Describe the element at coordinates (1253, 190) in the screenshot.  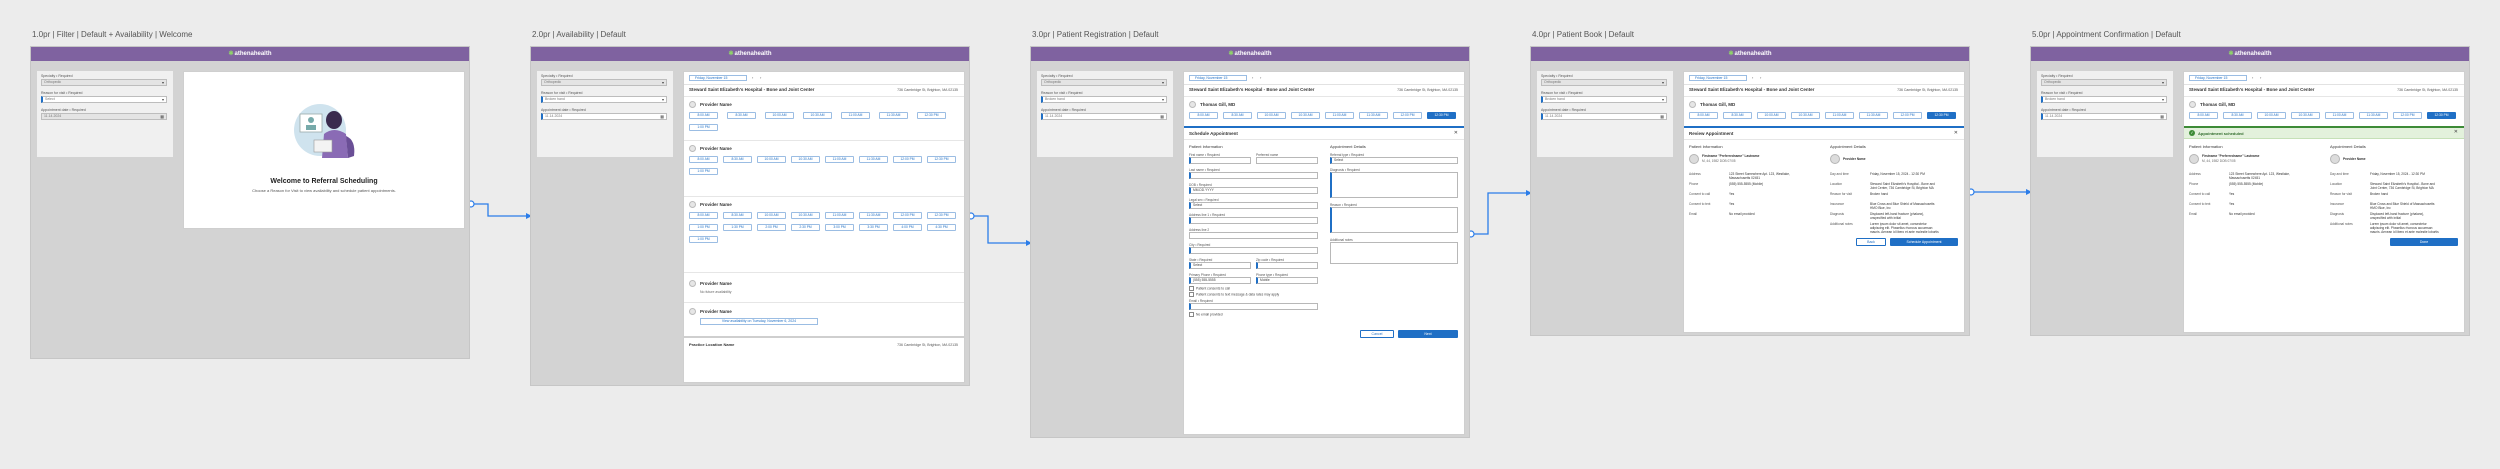
I see `dob-input: MM.DD.YYYY` at that location.